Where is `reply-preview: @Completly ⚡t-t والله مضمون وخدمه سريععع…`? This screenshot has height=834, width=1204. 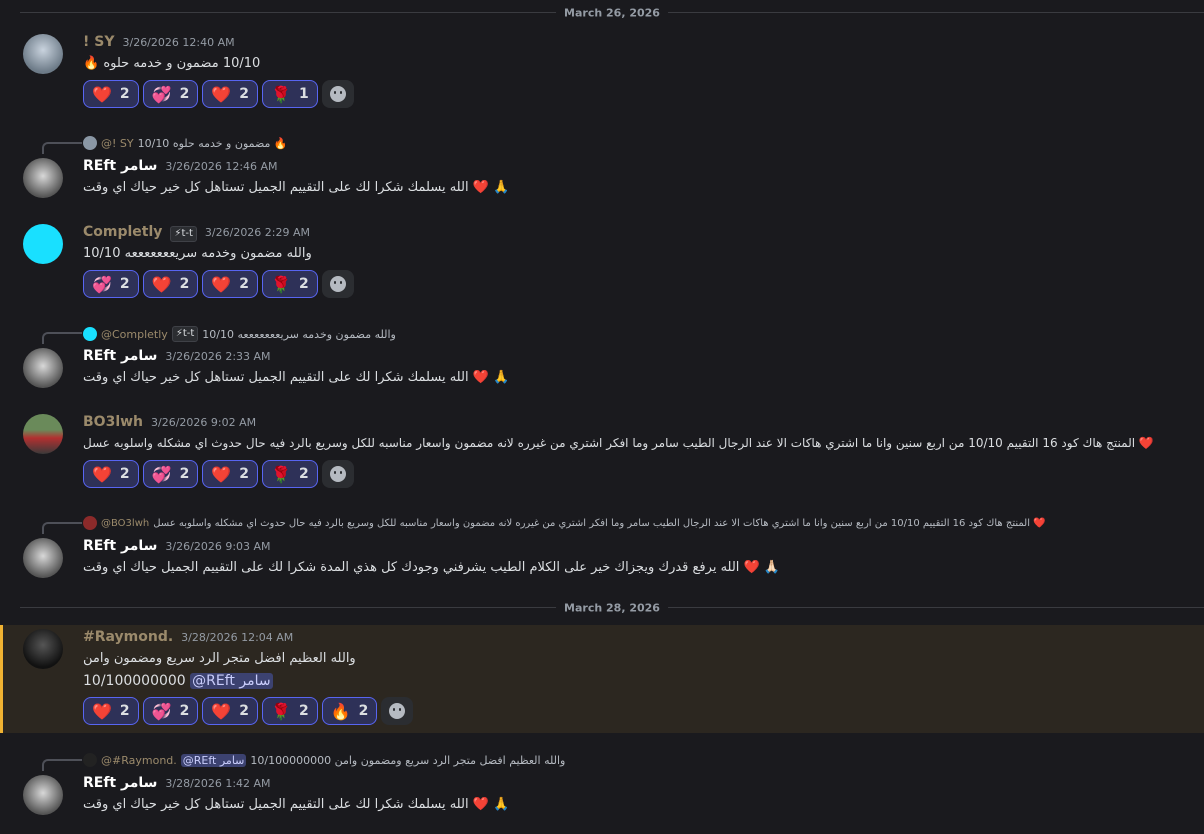
reply-preview: @Completly ⚡t-t والله مضمون وخدمه سريععع… is located at coordinates (239, 334).